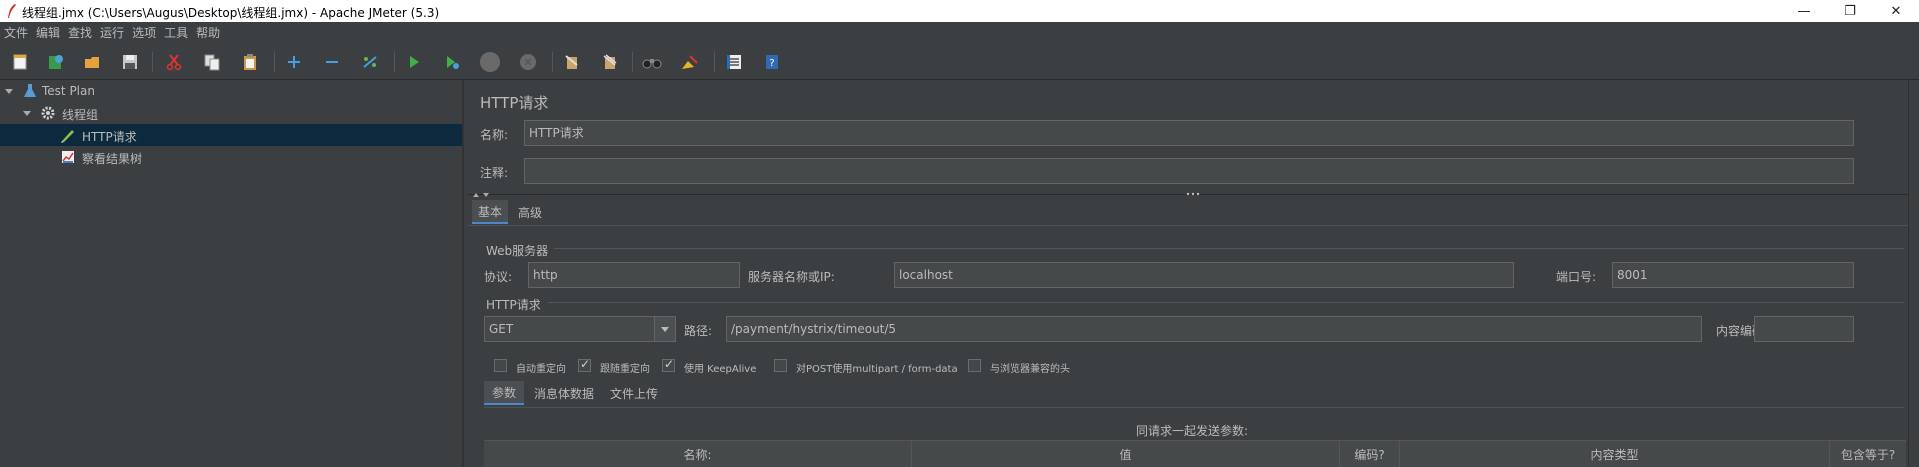 This screenshot has width=1919, height=467. What do you see at coordinates (517, 251) in the screenshot?
I see `web-server-section-title: Web服务器` at bounding box center [517, 251].